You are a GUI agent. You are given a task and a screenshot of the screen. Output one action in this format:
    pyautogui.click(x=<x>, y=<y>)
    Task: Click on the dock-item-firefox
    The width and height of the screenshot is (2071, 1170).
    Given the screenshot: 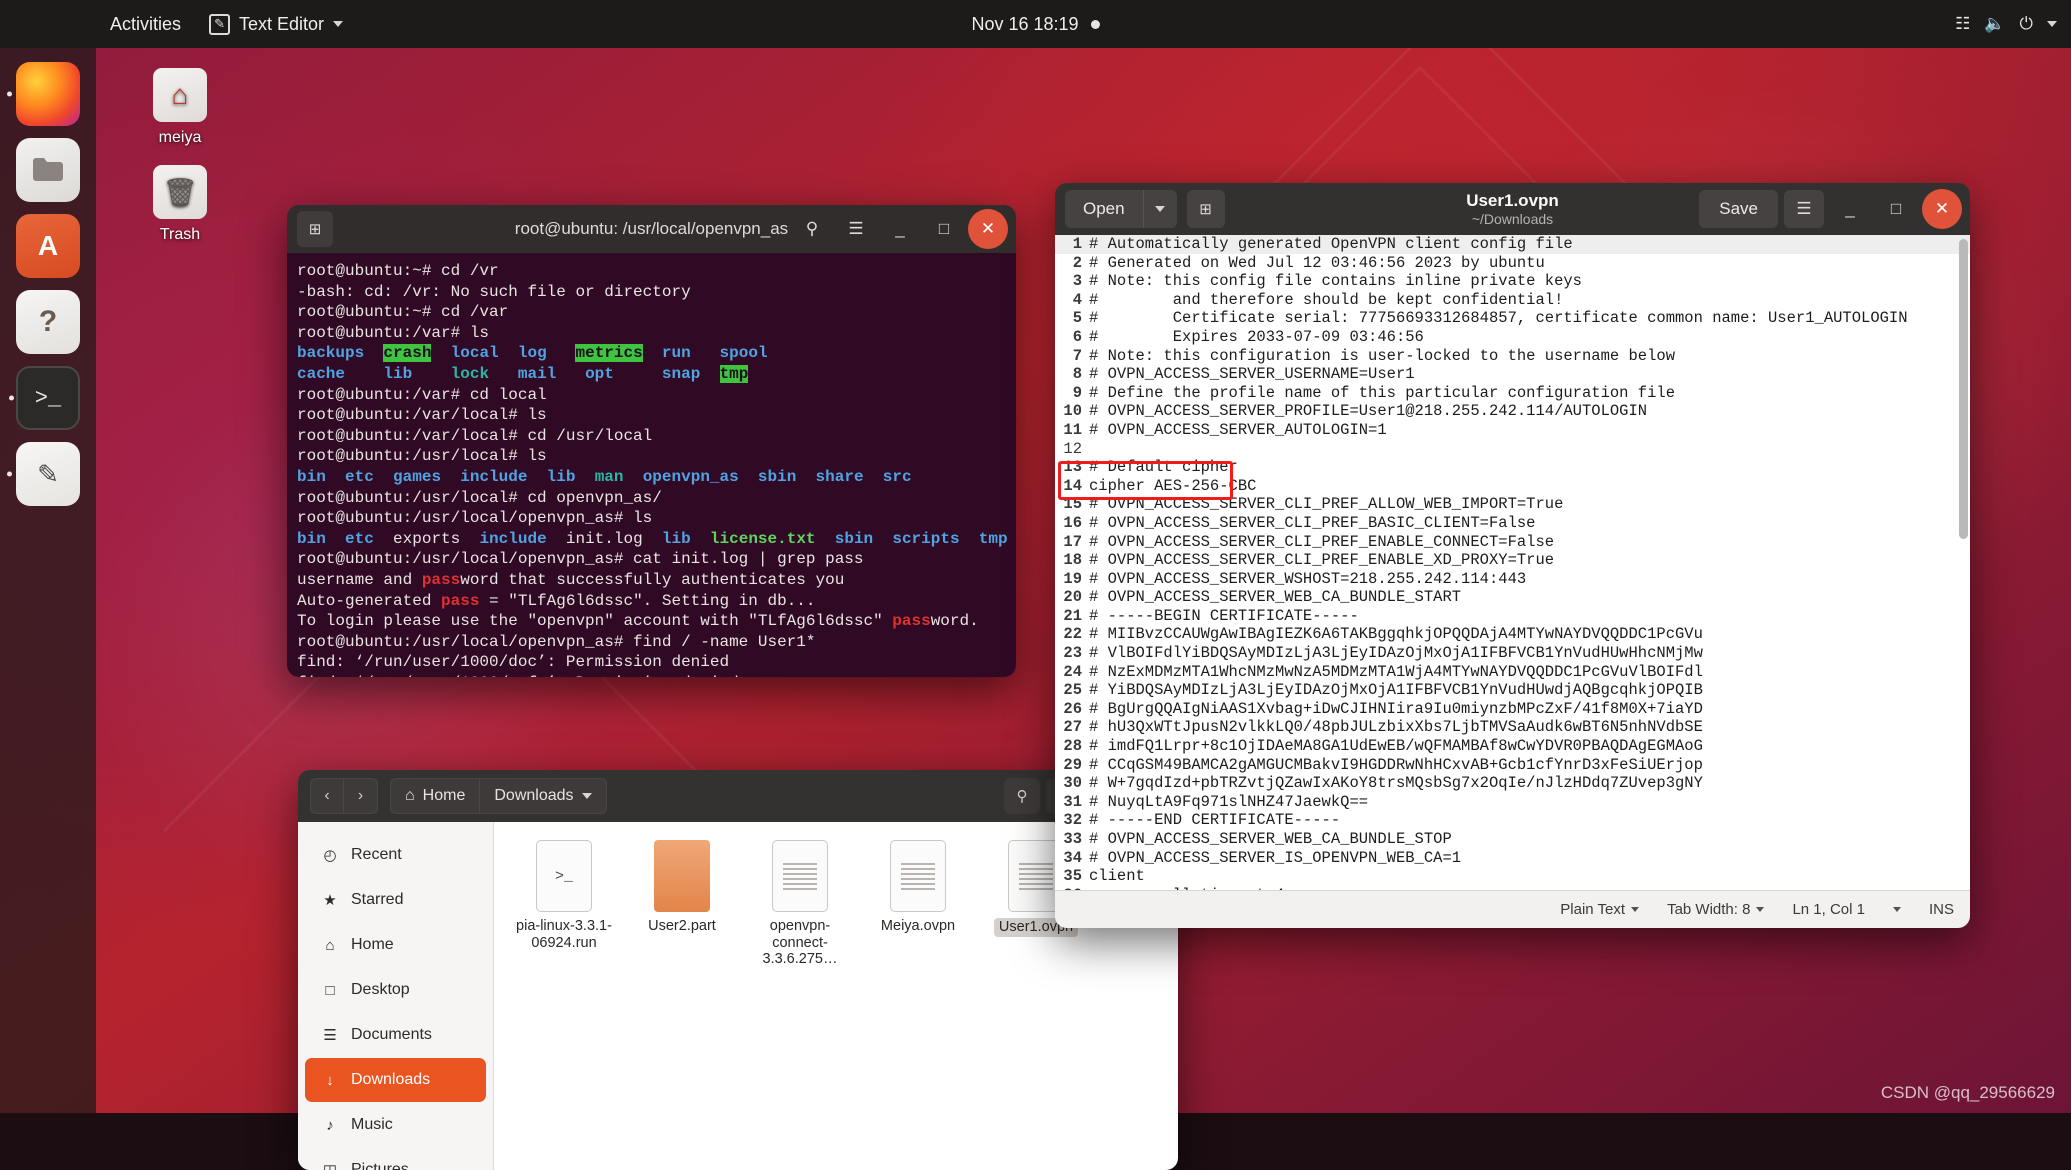 What is the action you would take?
    pyautogui.click(x=48, y=94)
    